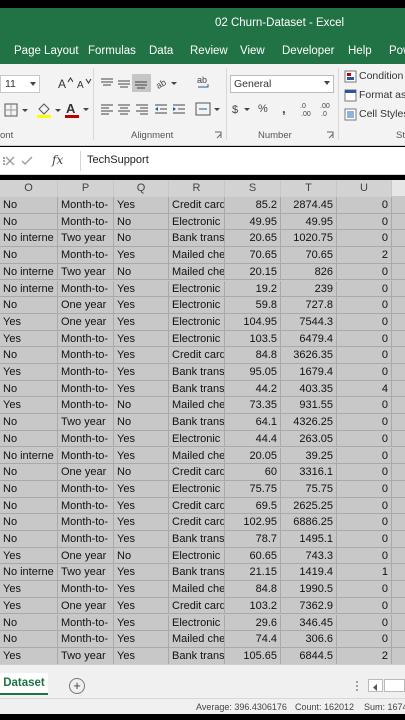 This screenshot has width=405, height=720. I want to click on cell-s: 73.35, so click(253, 406).